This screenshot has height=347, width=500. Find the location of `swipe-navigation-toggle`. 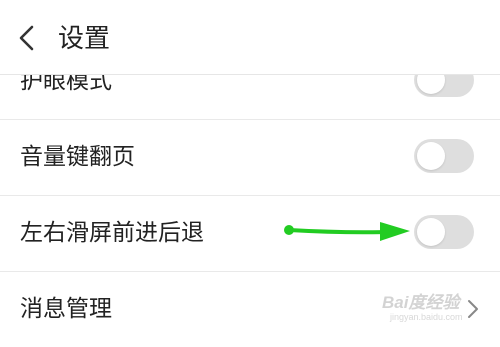

swipe-navigation-toggle is located at coordinates (444, 232).